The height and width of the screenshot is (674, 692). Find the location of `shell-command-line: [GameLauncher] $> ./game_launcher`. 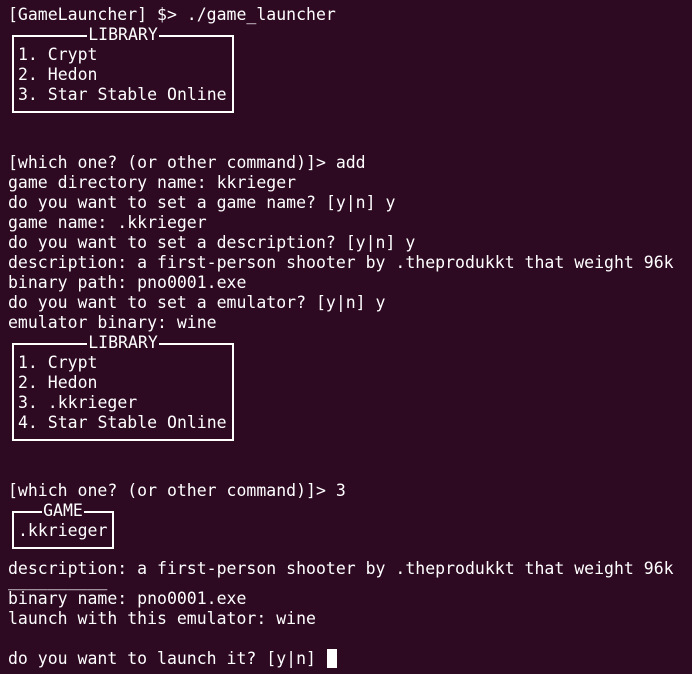

shell-command-line: [GameLauncher] $> ./game_launcher is located at coordinates (172, 14).